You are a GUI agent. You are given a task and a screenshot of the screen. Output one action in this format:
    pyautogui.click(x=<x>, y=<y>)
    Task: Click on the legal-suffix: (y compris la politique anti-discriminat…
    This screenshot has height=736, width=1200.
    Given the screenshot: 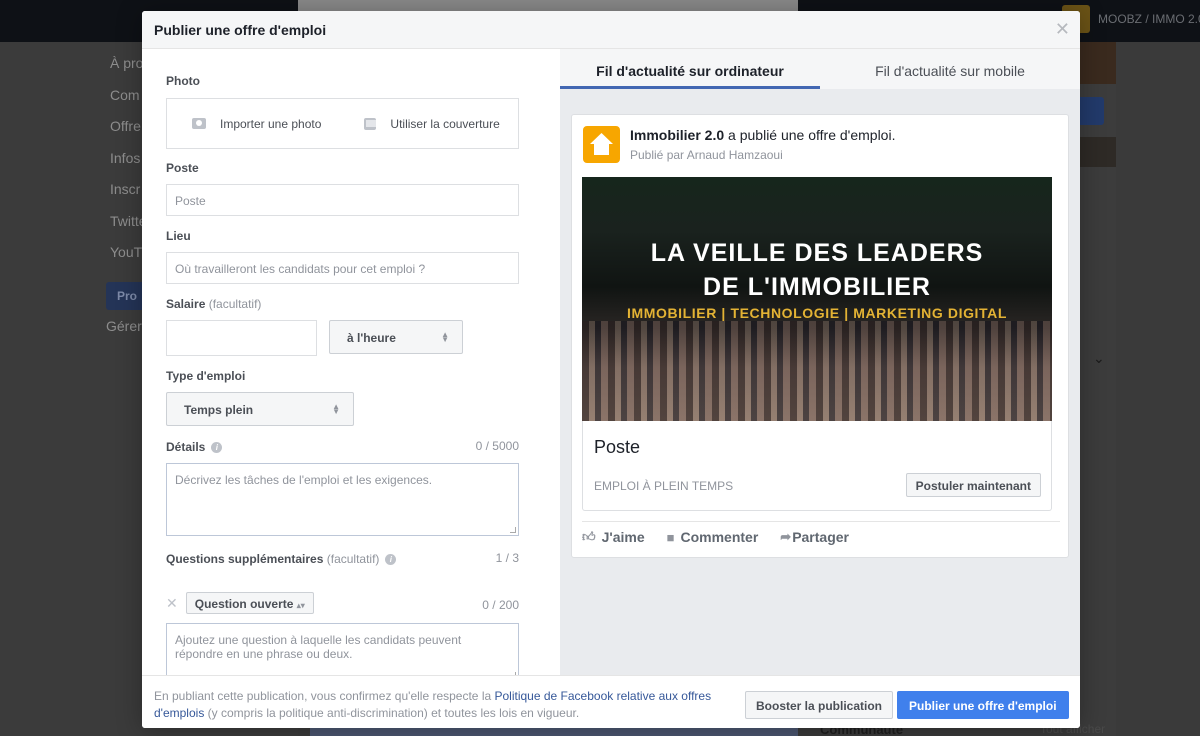 What is the action you would take?
    pyautogui.click(x=392, y=713)
    